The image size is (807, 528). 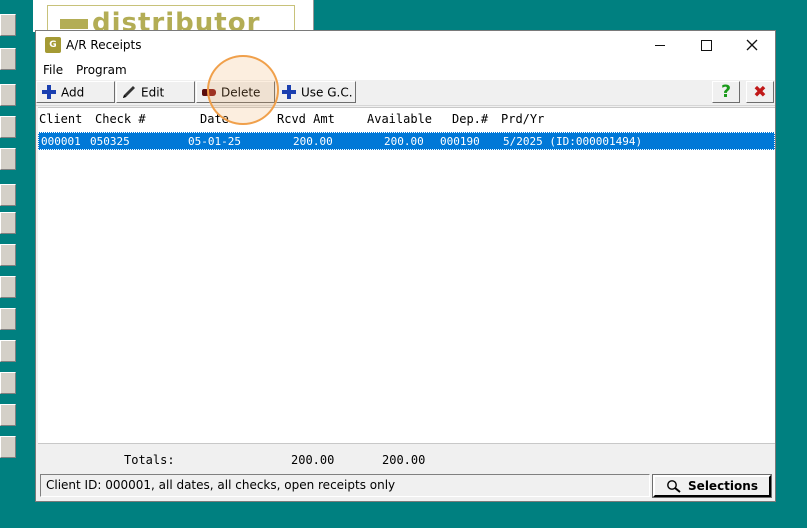 I want to click on cell-available: 200.00, so click(x=404, y=141).